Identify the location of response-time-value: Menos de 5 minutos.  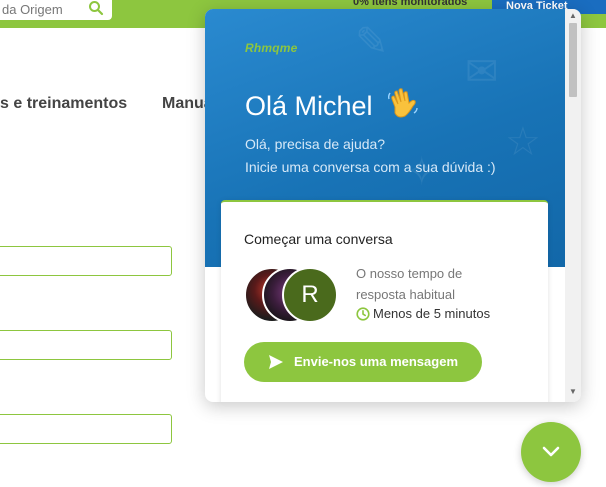
(423, 313).